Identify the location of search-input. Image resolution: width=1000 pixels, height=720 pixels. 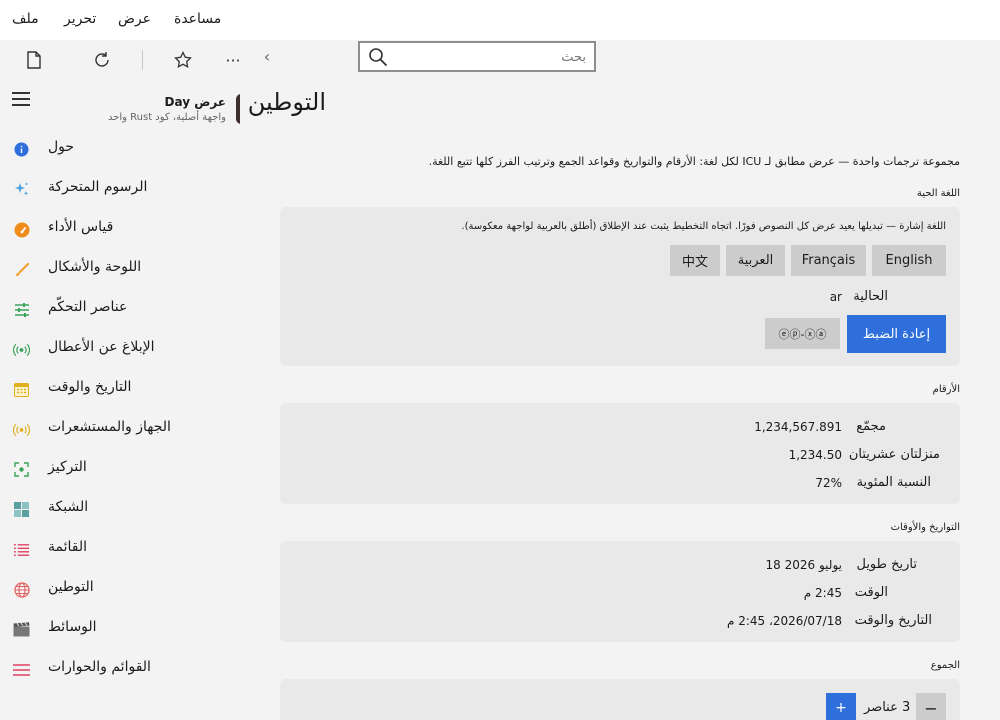
(490, 57).